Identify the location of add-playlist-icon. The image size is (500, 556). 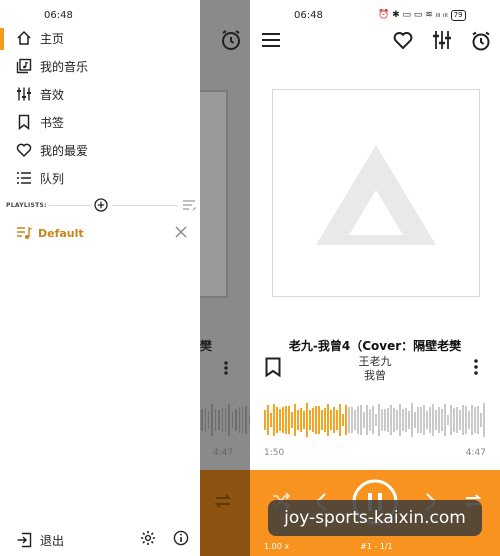
(101, 205).